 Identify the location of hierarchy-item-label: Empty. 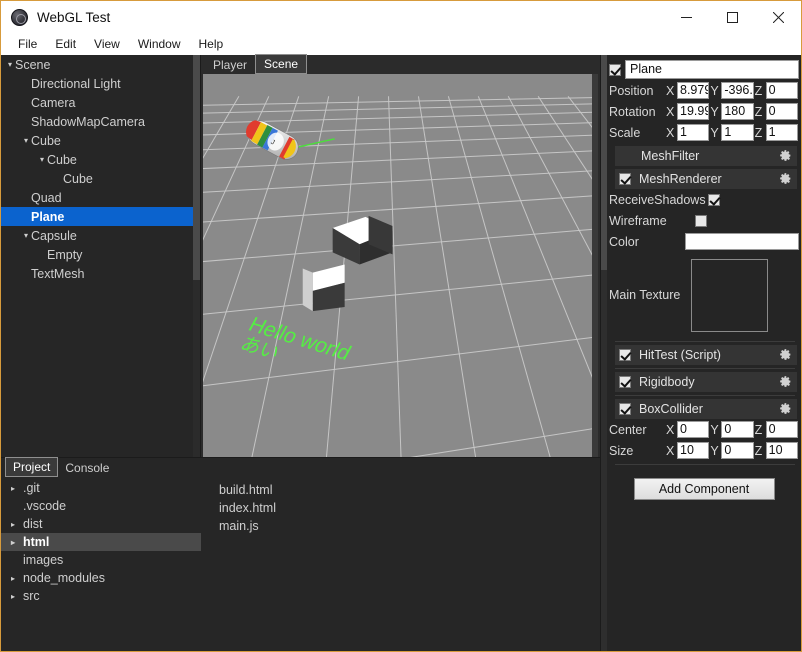
(65, 254).